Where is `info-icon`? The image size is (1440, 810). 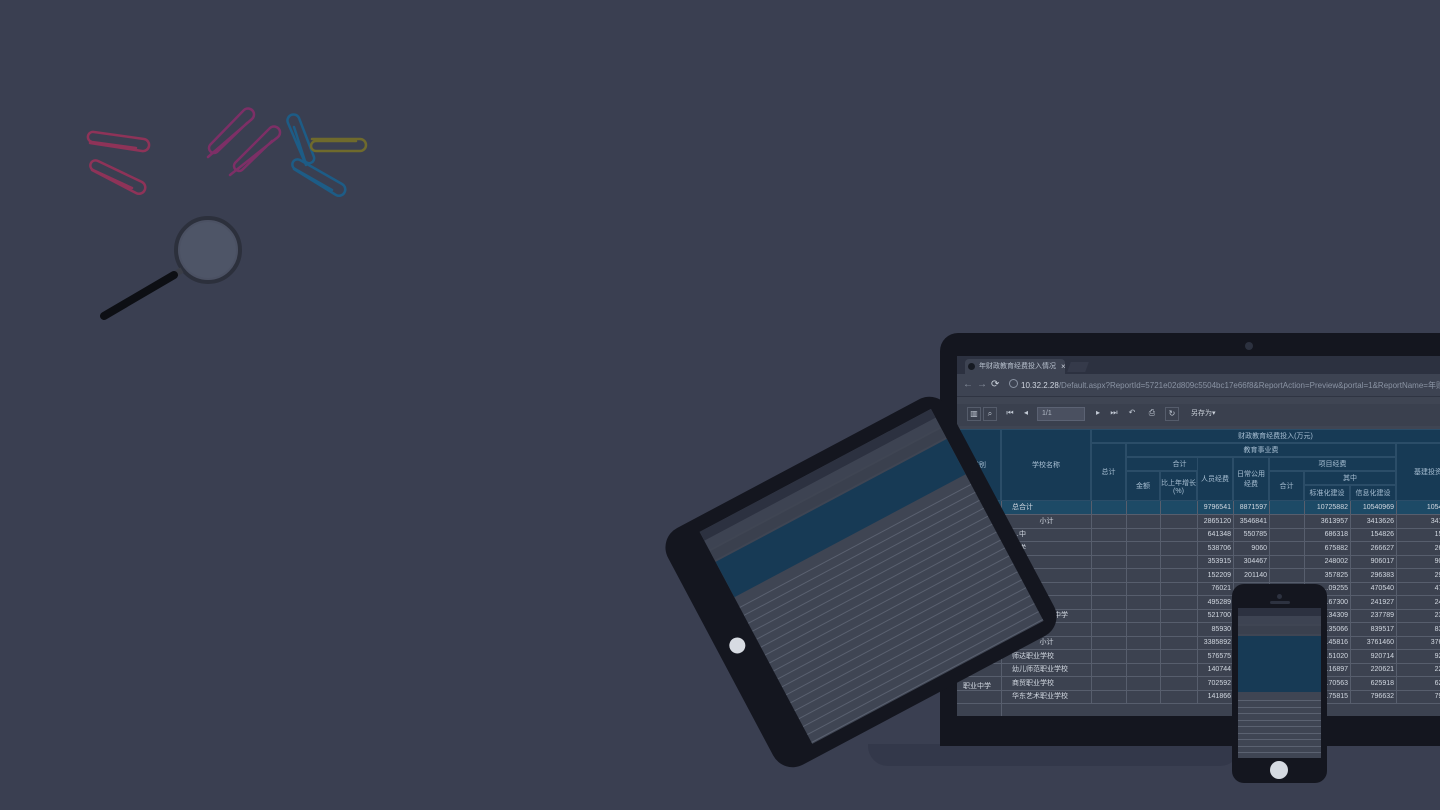
info-icon is located at coordinates (1013, 383).